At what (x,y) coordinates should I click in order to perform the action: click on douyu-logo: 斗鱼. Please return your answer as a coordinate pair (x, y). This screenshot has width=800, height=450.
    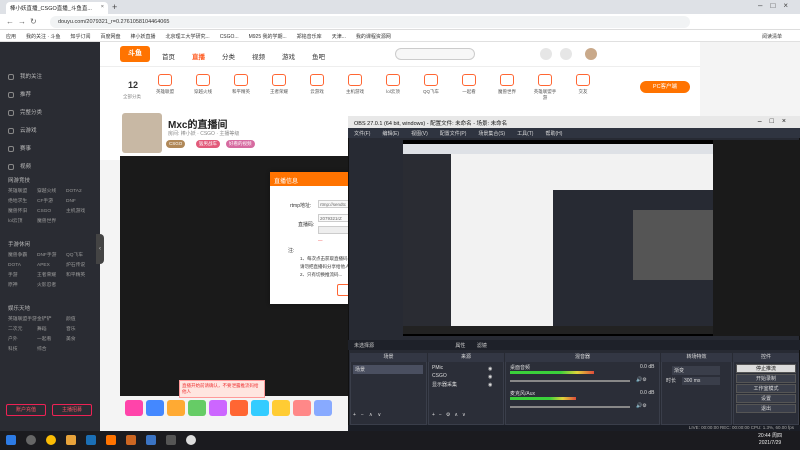
    Looking at the image, I should click on (135, 54).